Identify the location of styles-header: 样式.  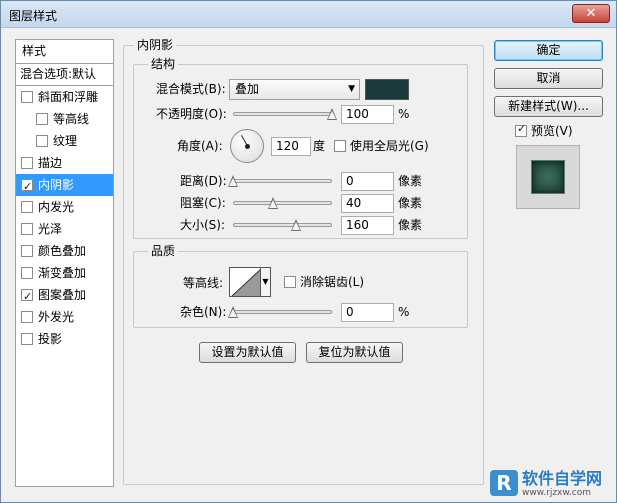
(64, 52).